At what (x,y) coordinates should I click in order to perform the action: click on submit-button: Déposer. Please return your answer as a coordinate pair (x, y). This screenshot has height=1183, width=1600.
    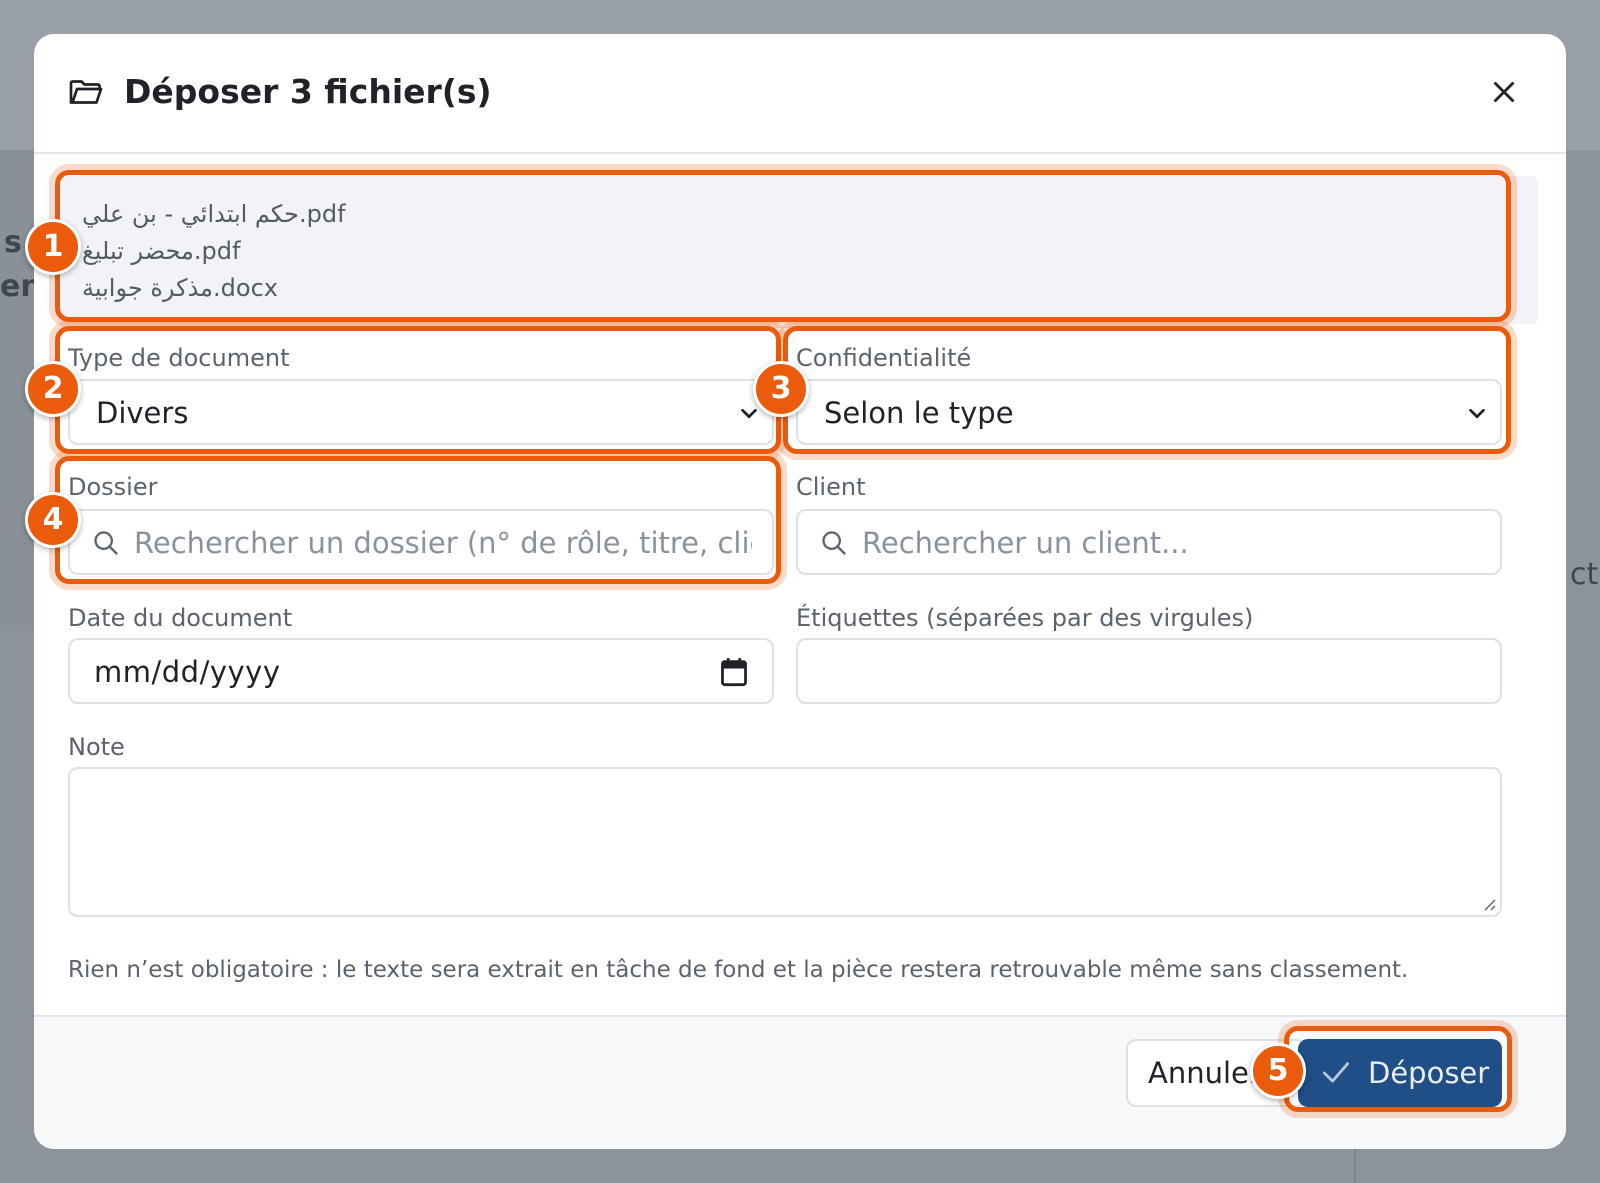
    Looking at the image, I should click on (1400, 1073).